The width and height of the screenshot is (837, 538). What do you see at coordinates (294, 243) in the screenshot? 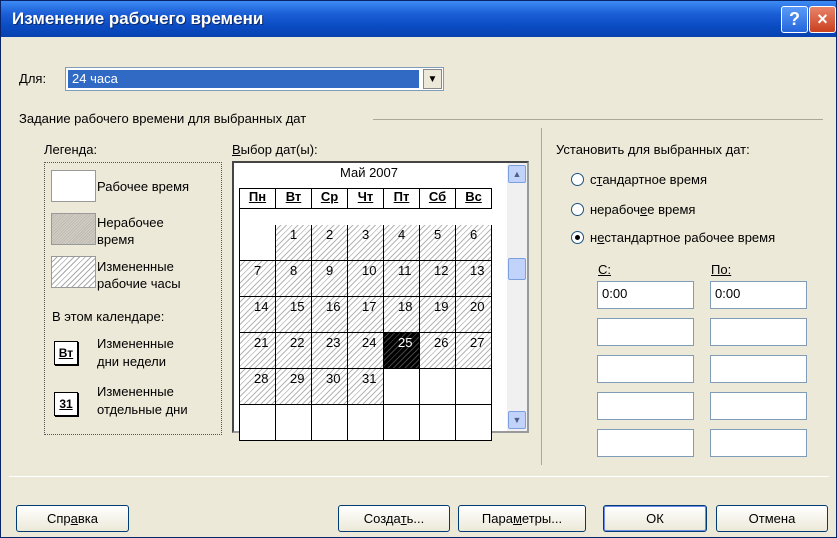
I see `calendar-day-cell: 1` at bounding box center [294, 243].